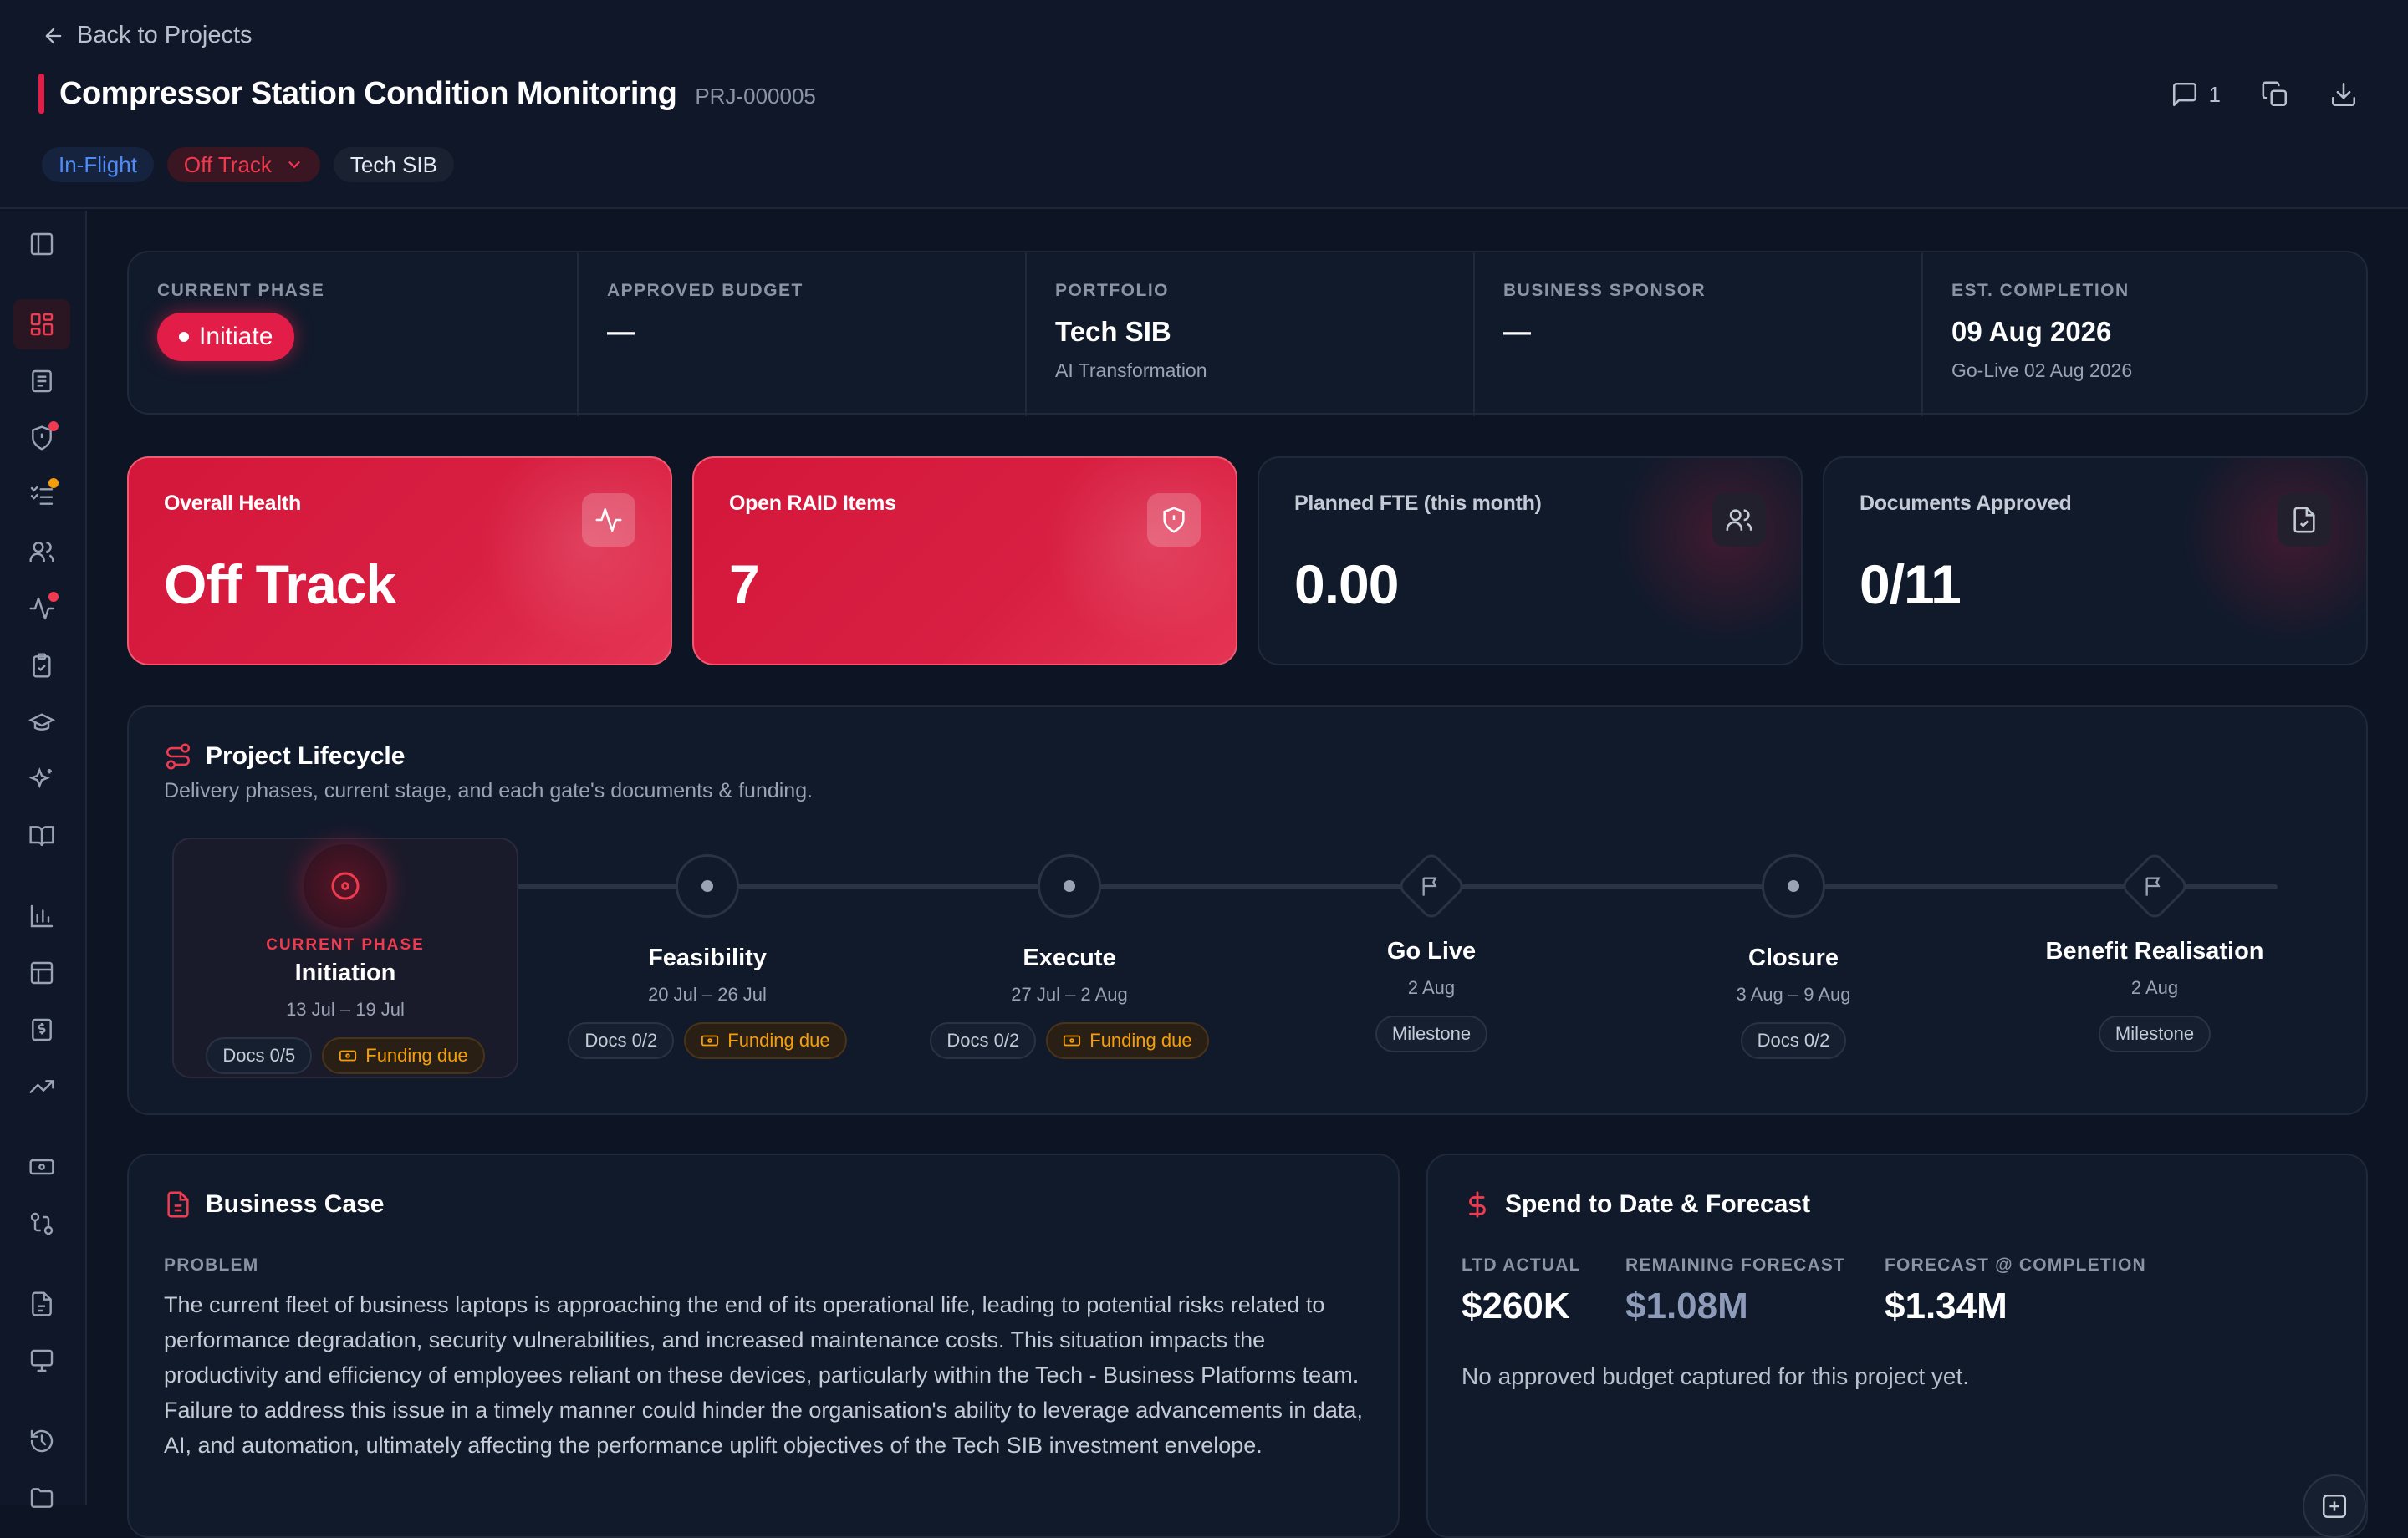 The height and width of the screenshot is (1538, 2408). I want to click on spend-header: Spend to Date & Forecast, so click(1637, 1205).